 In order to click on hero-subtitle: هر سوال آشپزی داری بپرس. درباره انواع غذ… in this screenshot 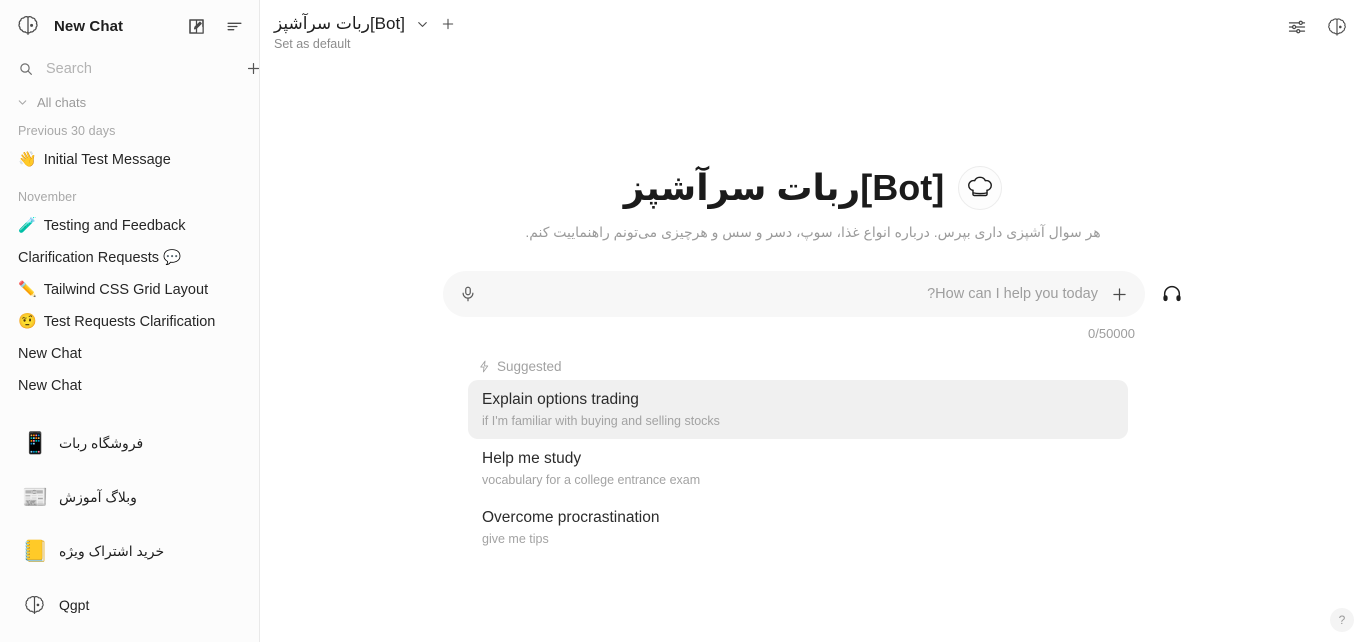, I will do `click(813, 232)`.